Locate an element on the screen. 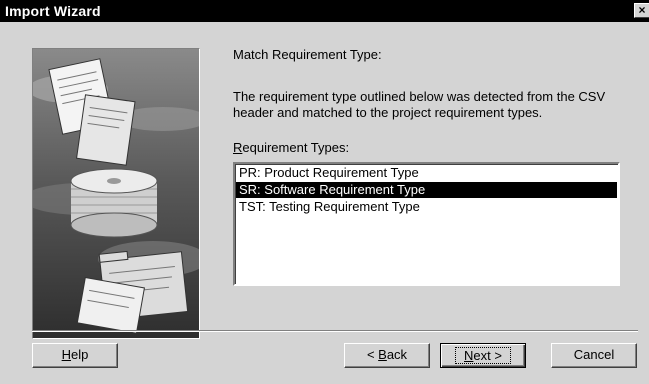 This screenshot has width=649, height=384. requirement-types-label: Requirement Types: is located at coordinates (291, 147).